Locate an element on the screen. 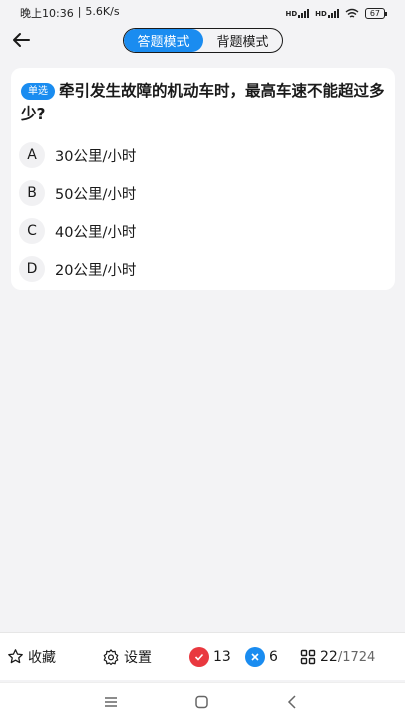 This screenshot has height=720, width=405. bottom-toolbar: 收藏 设置 13 6 22/1724 is located at coordinates (202, 656).